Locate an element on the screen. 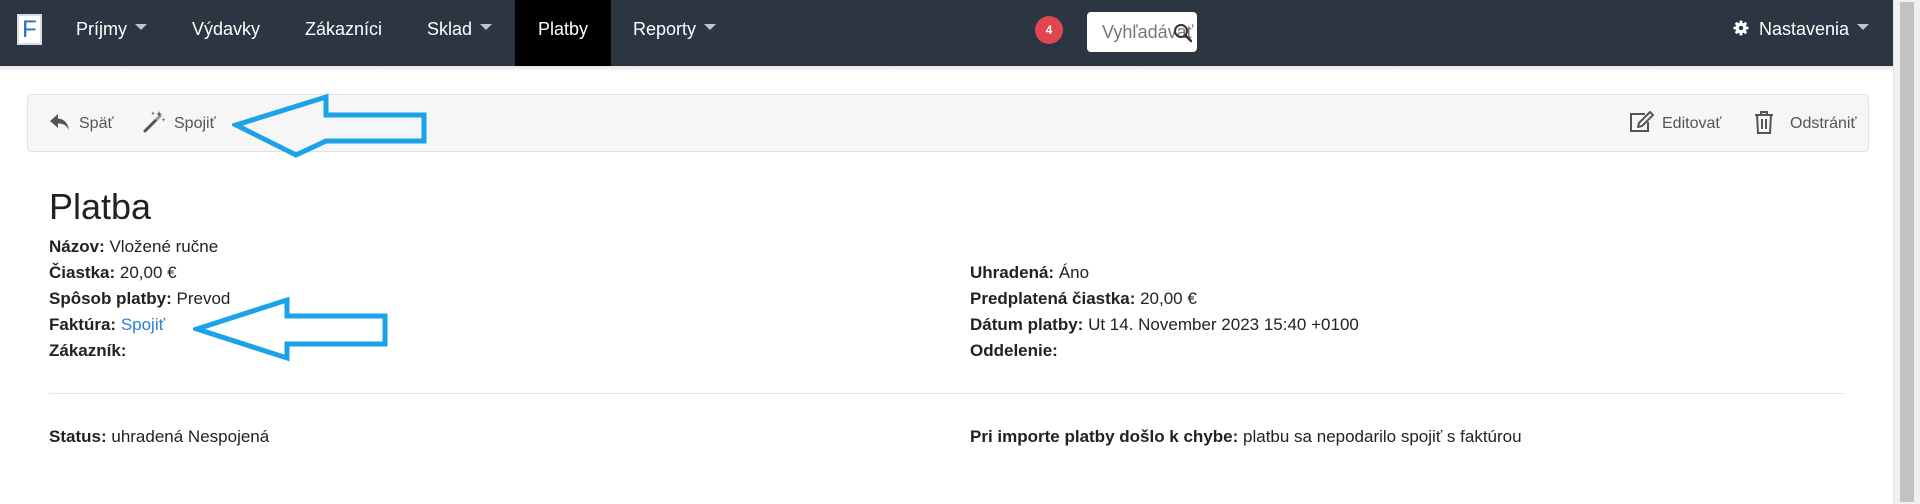 This screenshot has width=1920, height=504. reply-arrow-icon is located at coordinates (59, 121).